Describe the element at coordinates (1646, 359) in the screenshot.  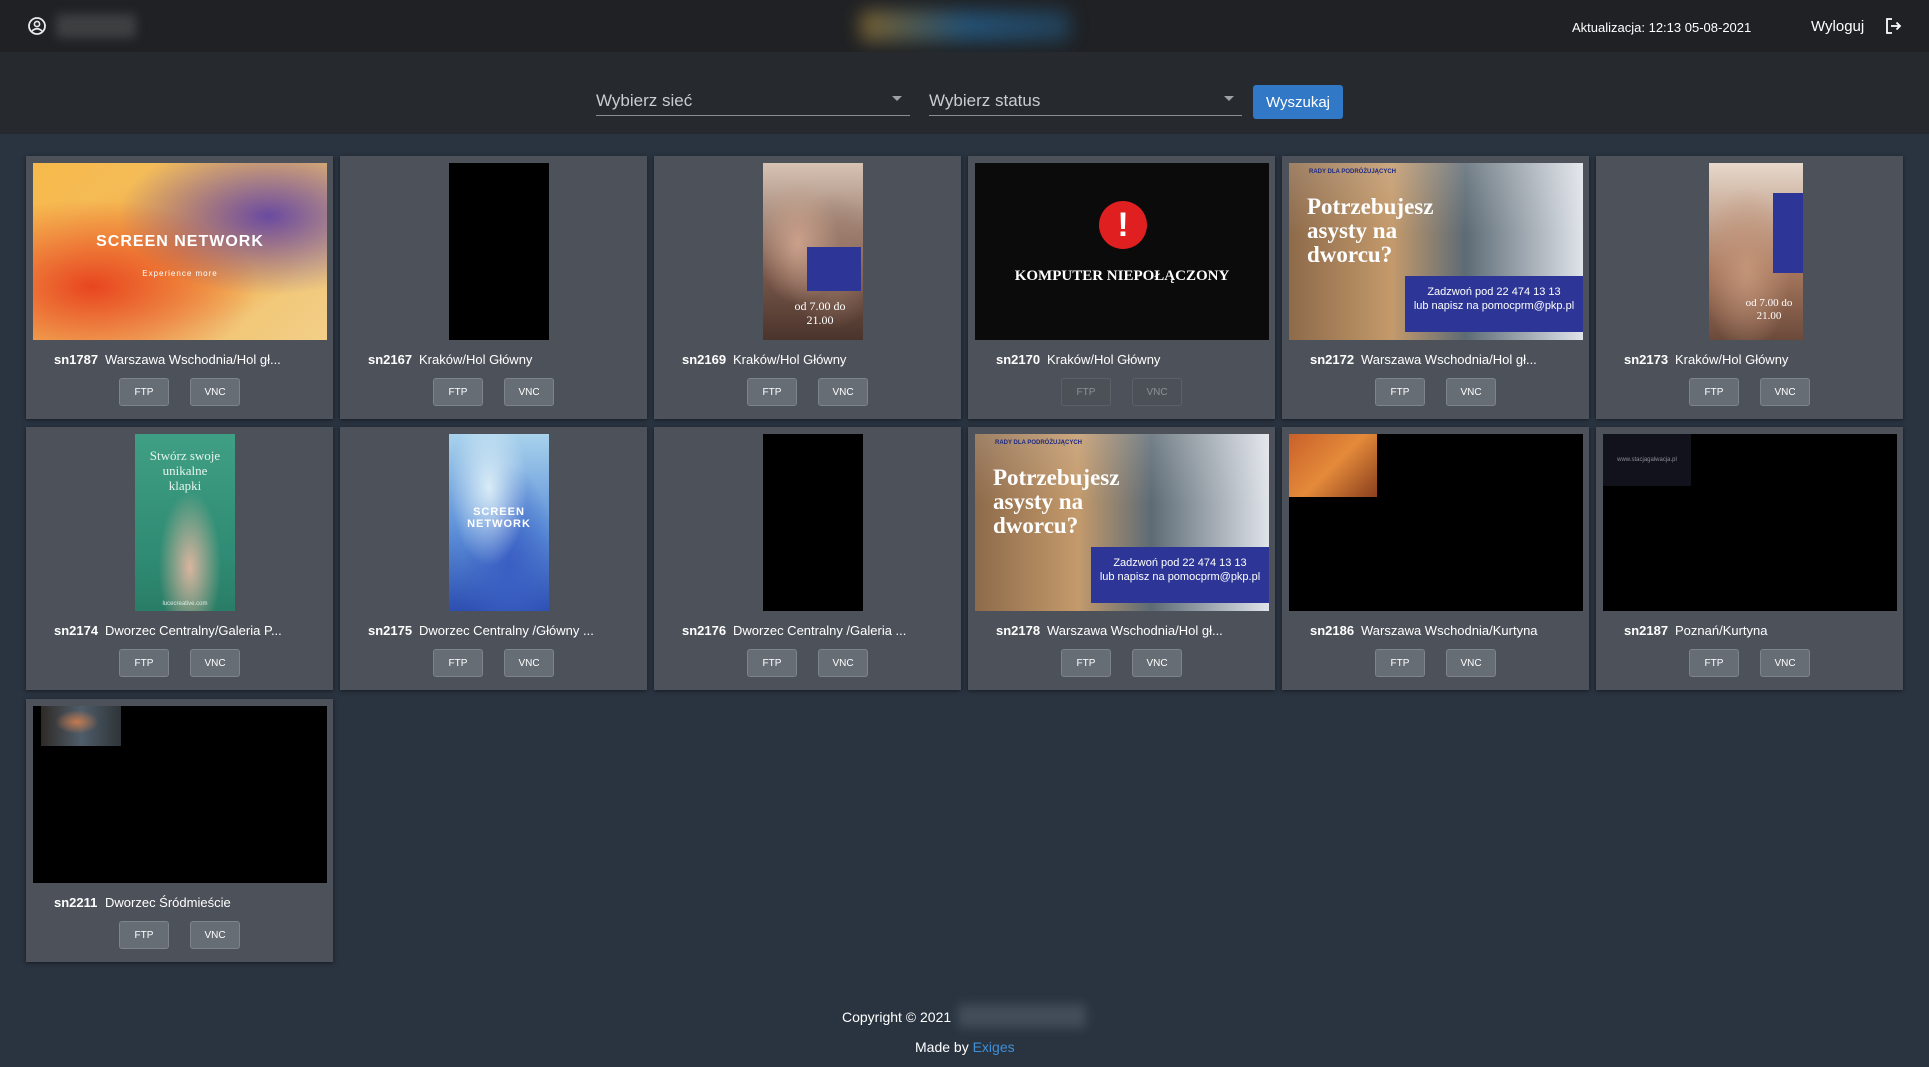
I see `screen-id: sn2173` at that location.